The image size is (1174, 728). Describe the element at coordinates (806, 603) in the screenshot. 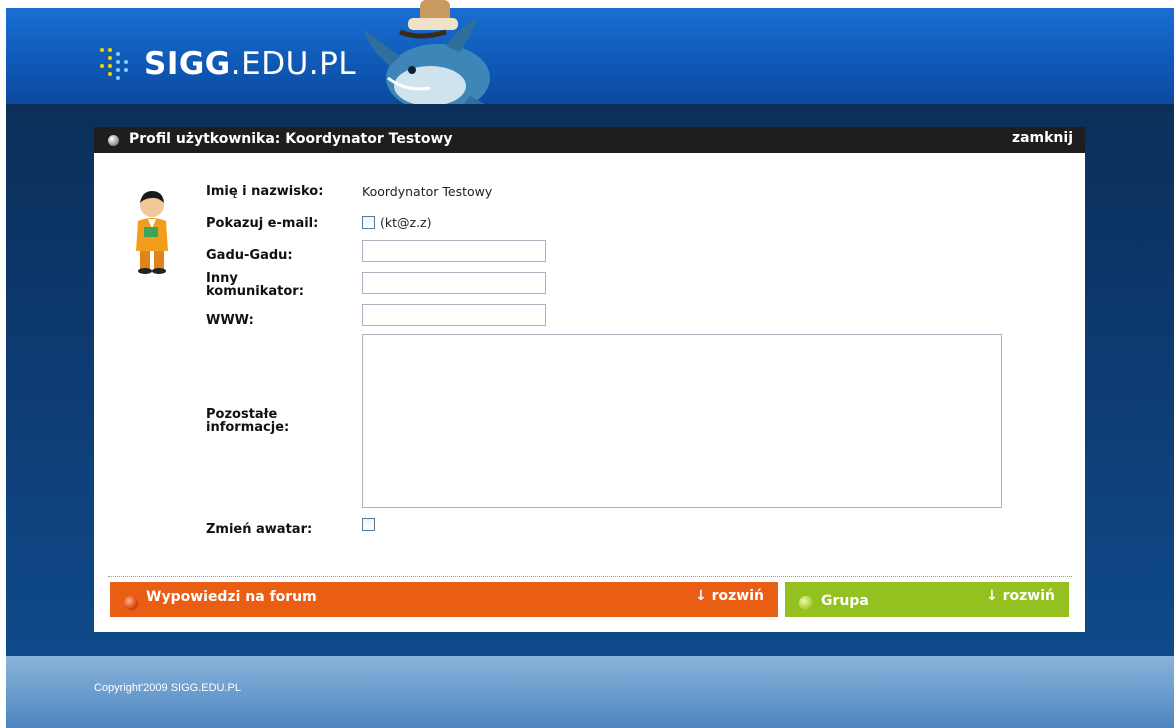

I see `group-bullet-icon` at that location.